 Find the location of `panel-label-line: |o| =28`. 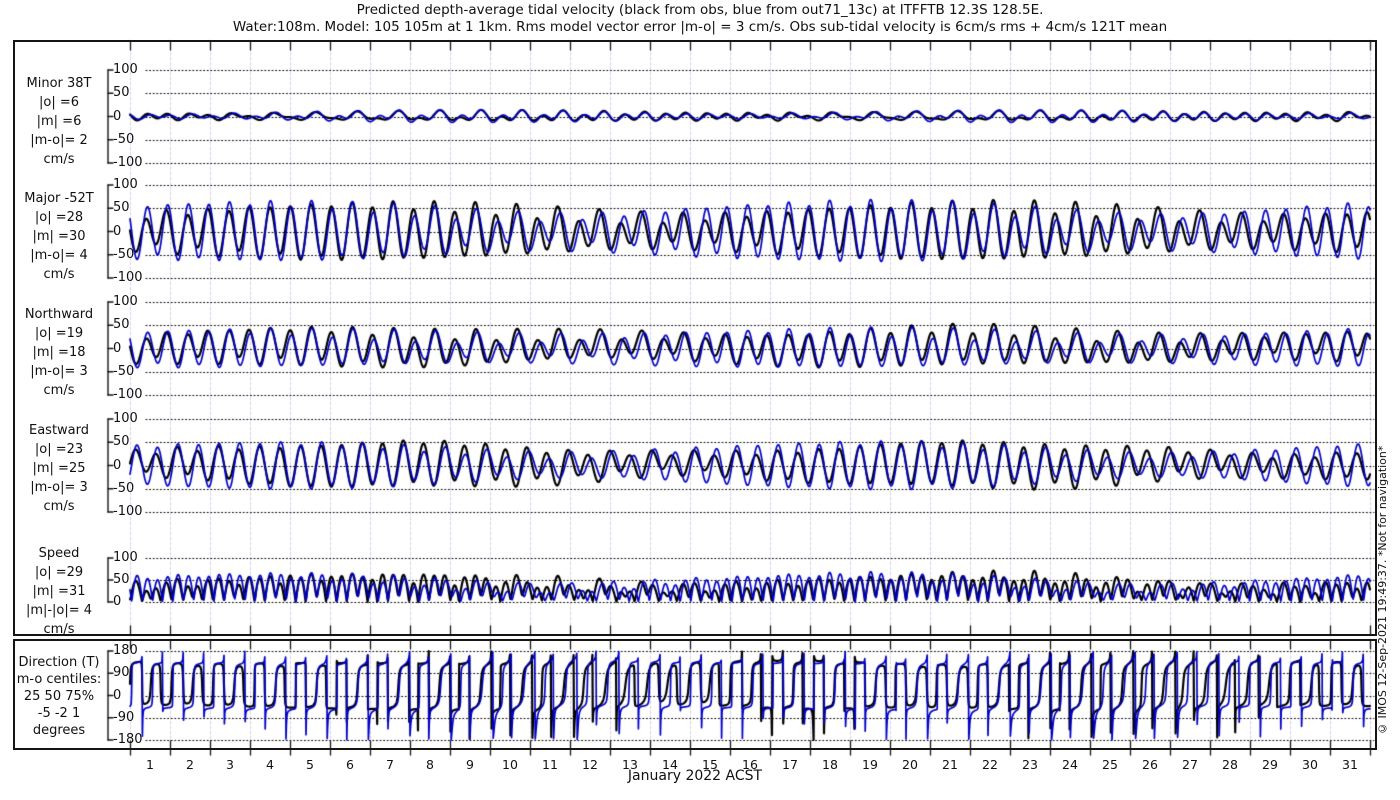

panel-label-line: |o| =28 is located at coordinates (59, 217).